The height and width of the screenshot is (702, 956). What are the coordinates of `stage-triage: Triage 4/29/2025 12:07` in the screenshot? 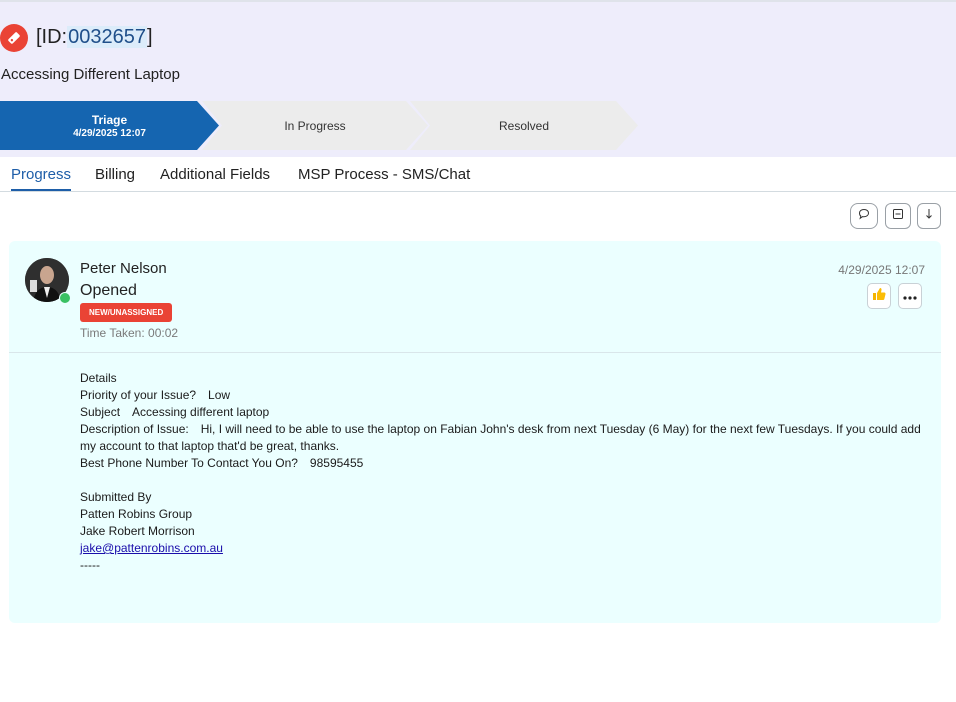 It's located at (109, 125).